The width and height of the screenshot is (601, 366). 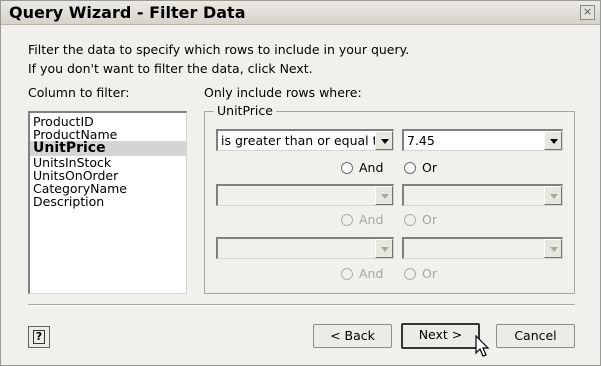 I want to click on value-select-1-dropdown, so click(x=553, y=140).